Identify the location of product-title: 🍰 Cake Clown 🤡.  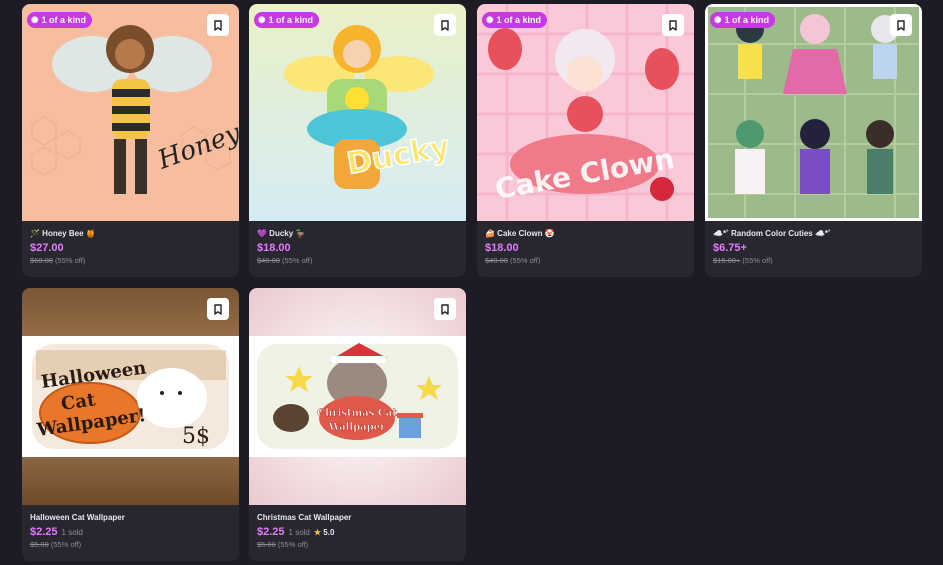
(585, 234).